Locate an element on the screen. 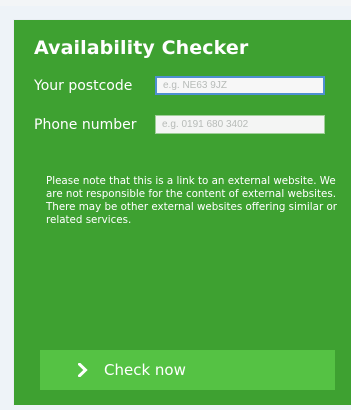 This screenshot has height=410, width=351. checker-title: Availability Checker is located at coordinates (141, 48).